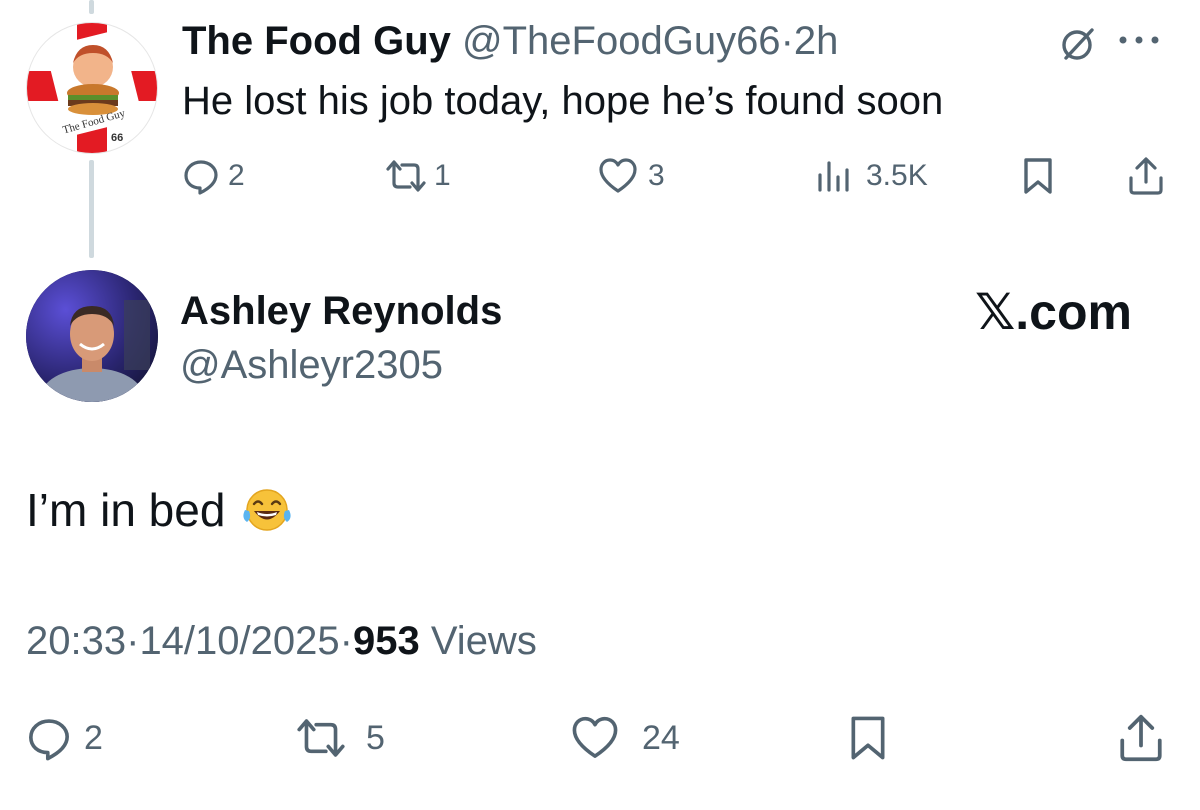  I want to click on parent-avatar: The Food Guy 66, so click(92, 88).